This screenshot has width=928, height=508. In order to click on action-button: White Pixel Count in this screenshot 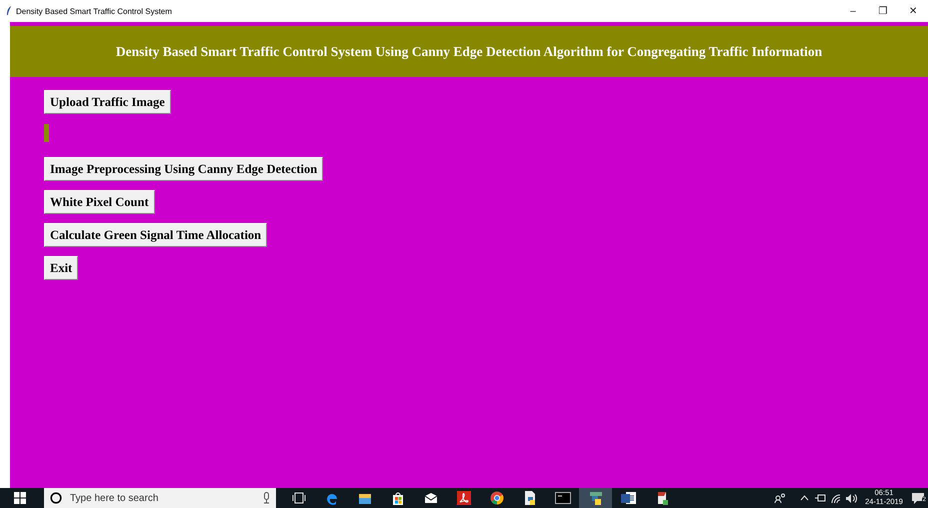, I will do `click(99, 202)`.